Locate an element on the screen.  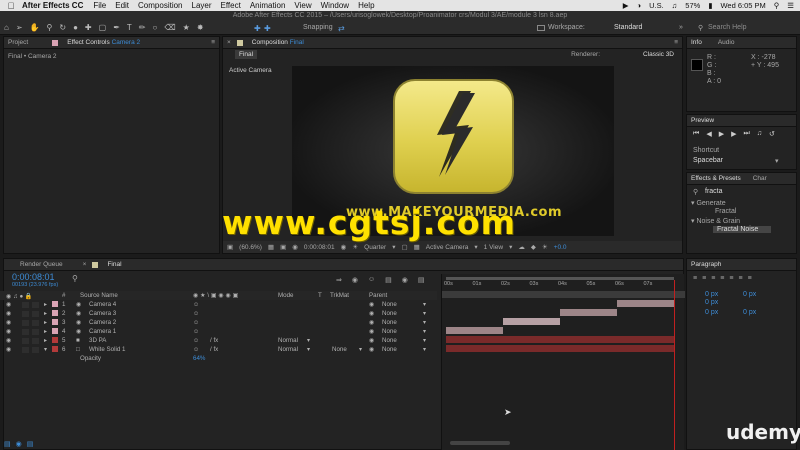
puppet-tool-icon: ✸ is located at coordinates (200, 27).